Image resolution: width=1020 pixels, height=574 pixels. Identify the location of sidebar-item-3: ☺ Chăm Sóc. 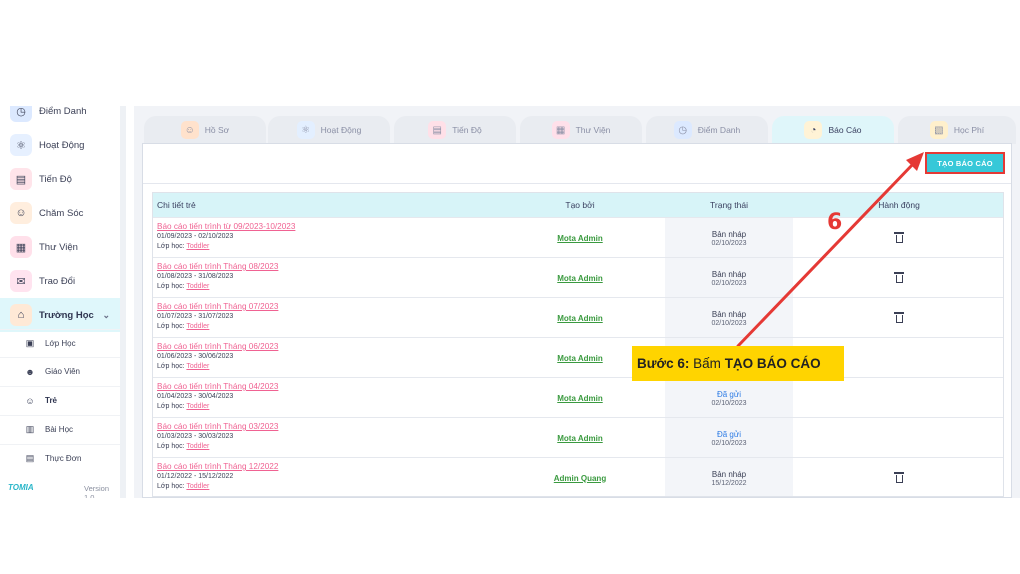
(60, 213).